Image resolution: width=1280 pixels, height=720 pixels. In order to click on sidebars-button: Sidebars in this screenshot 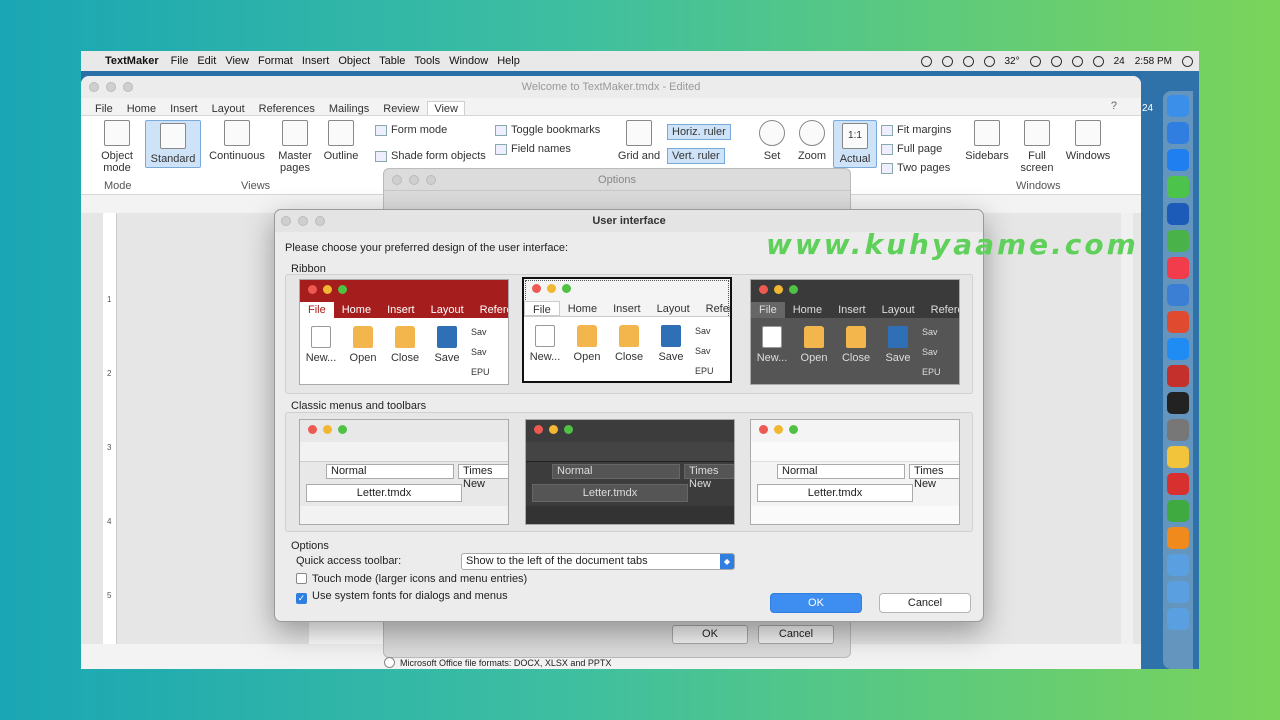, I will do `click(987, 141)`.